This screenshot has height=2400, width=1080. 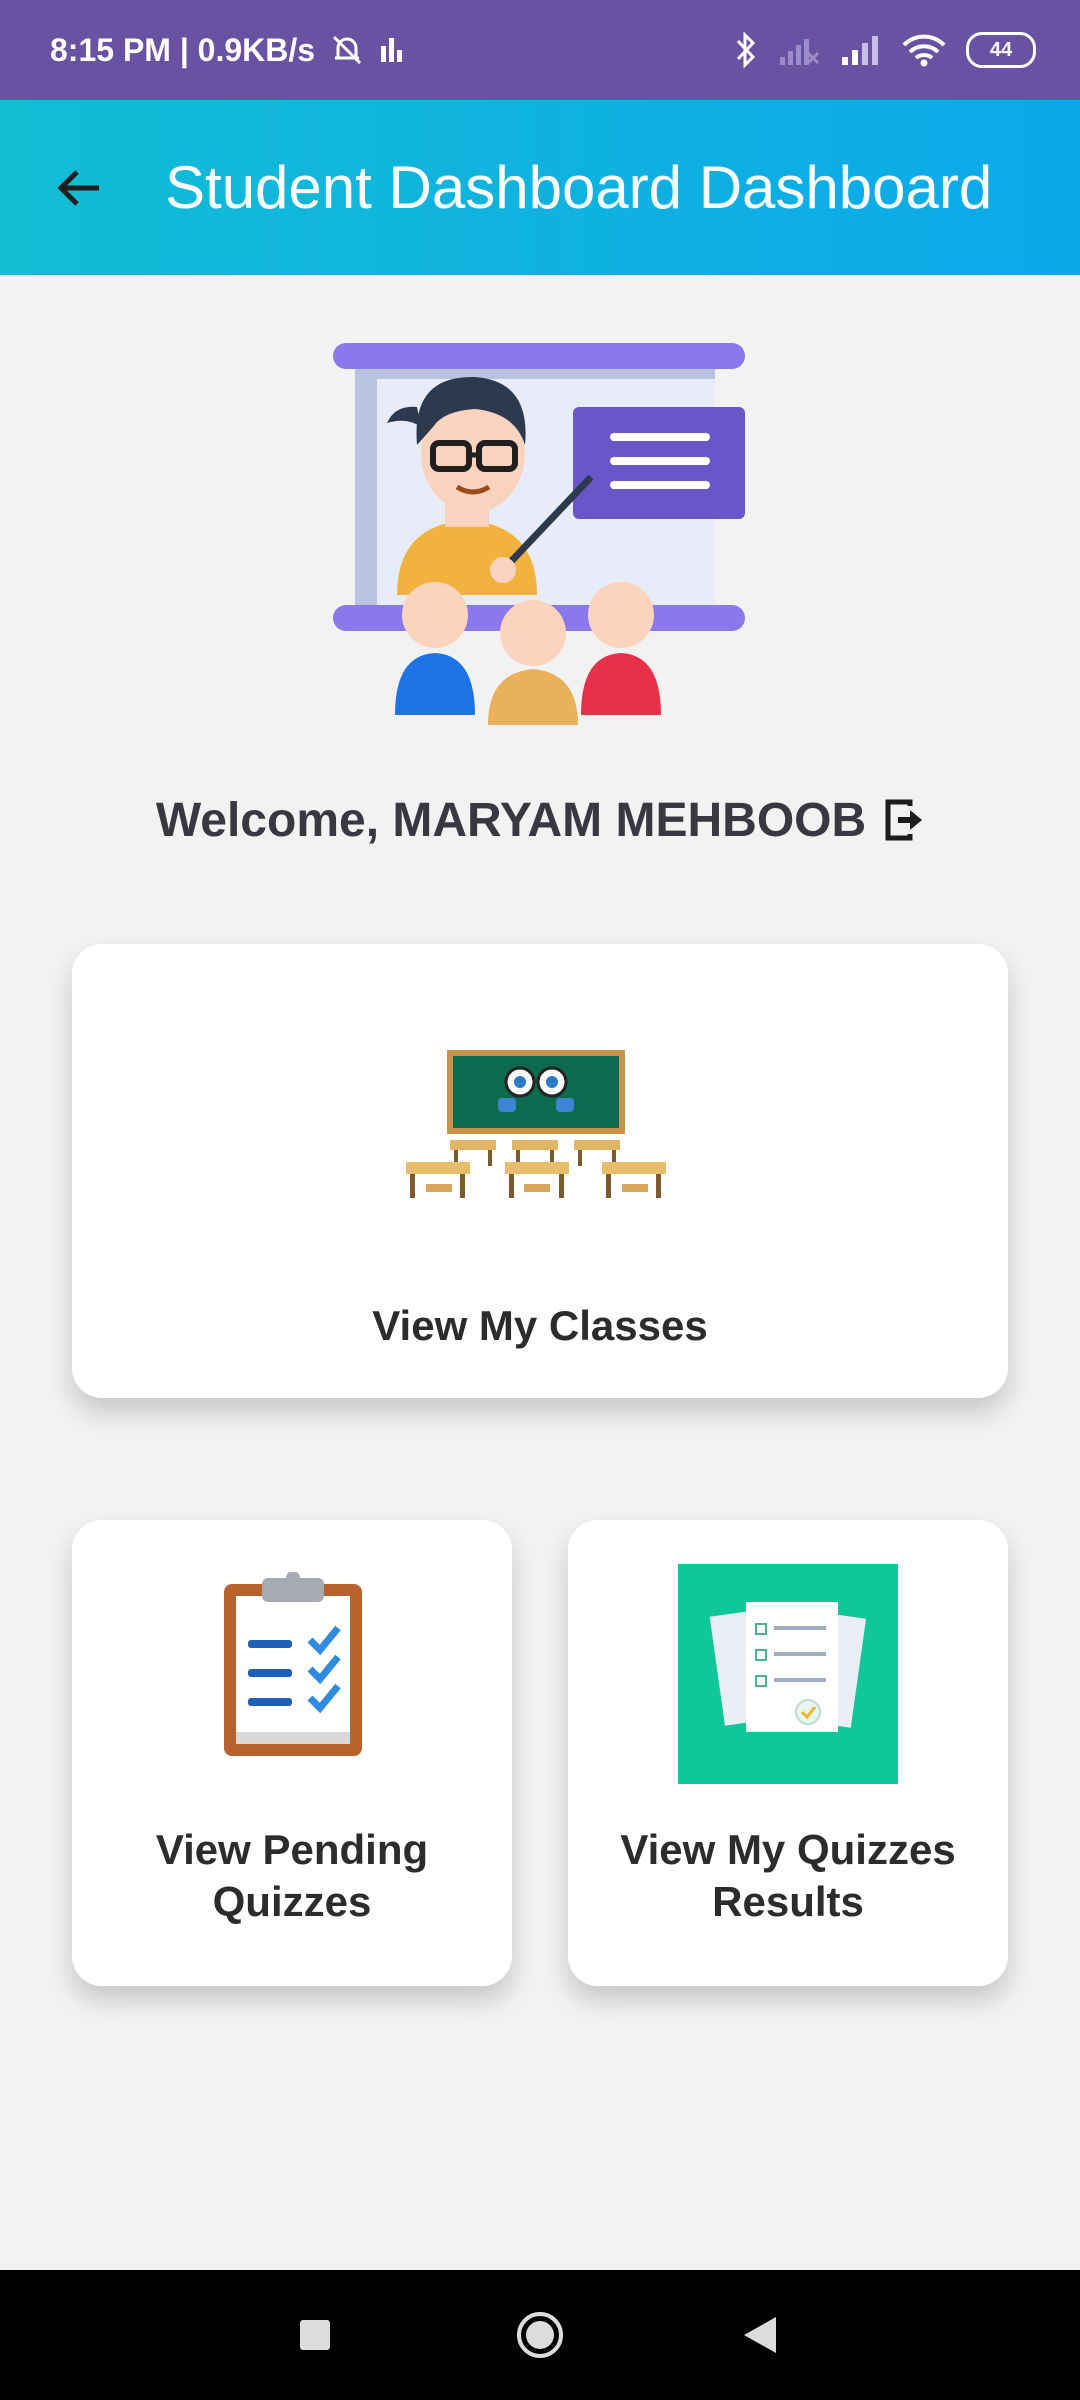 I want to click on battery-level: 44, so click(x=1001, y=49).